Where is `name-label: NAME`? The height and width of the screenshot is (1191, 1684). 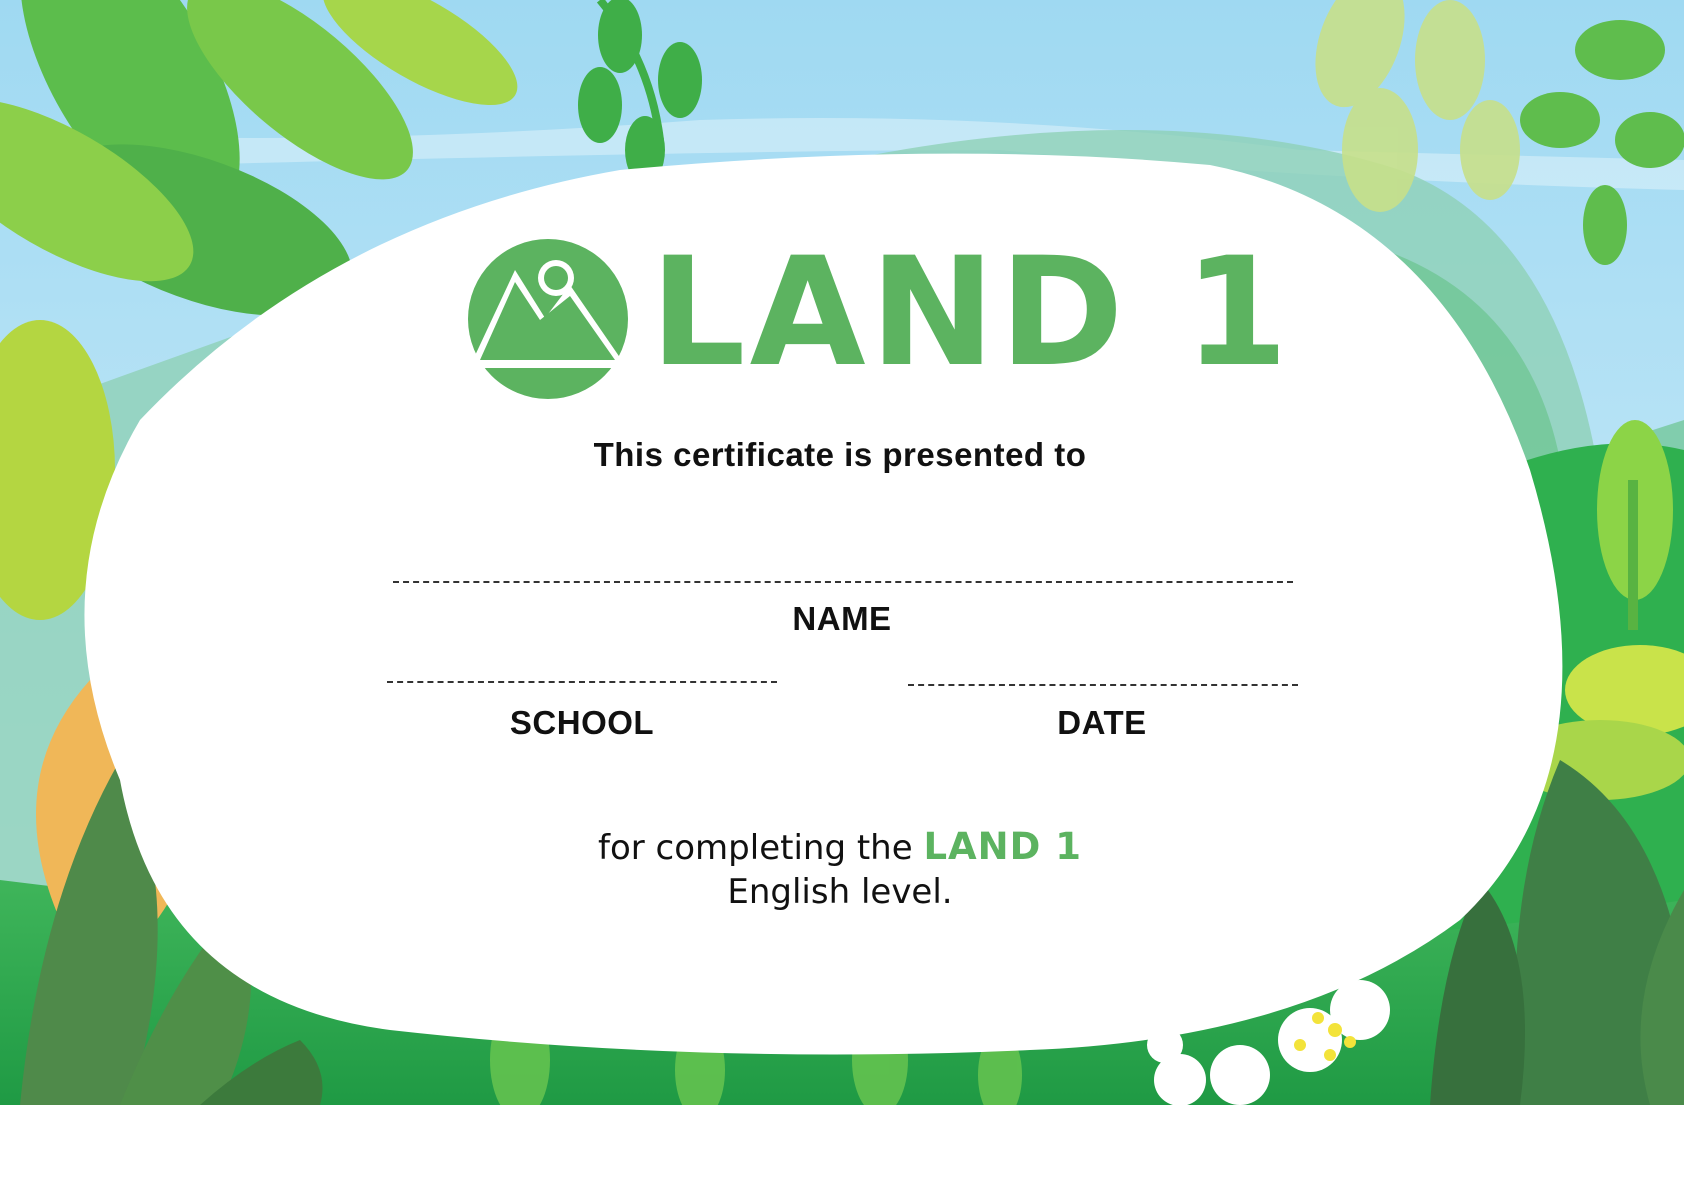
name-label: NAME is located at coordinates (842, 618).